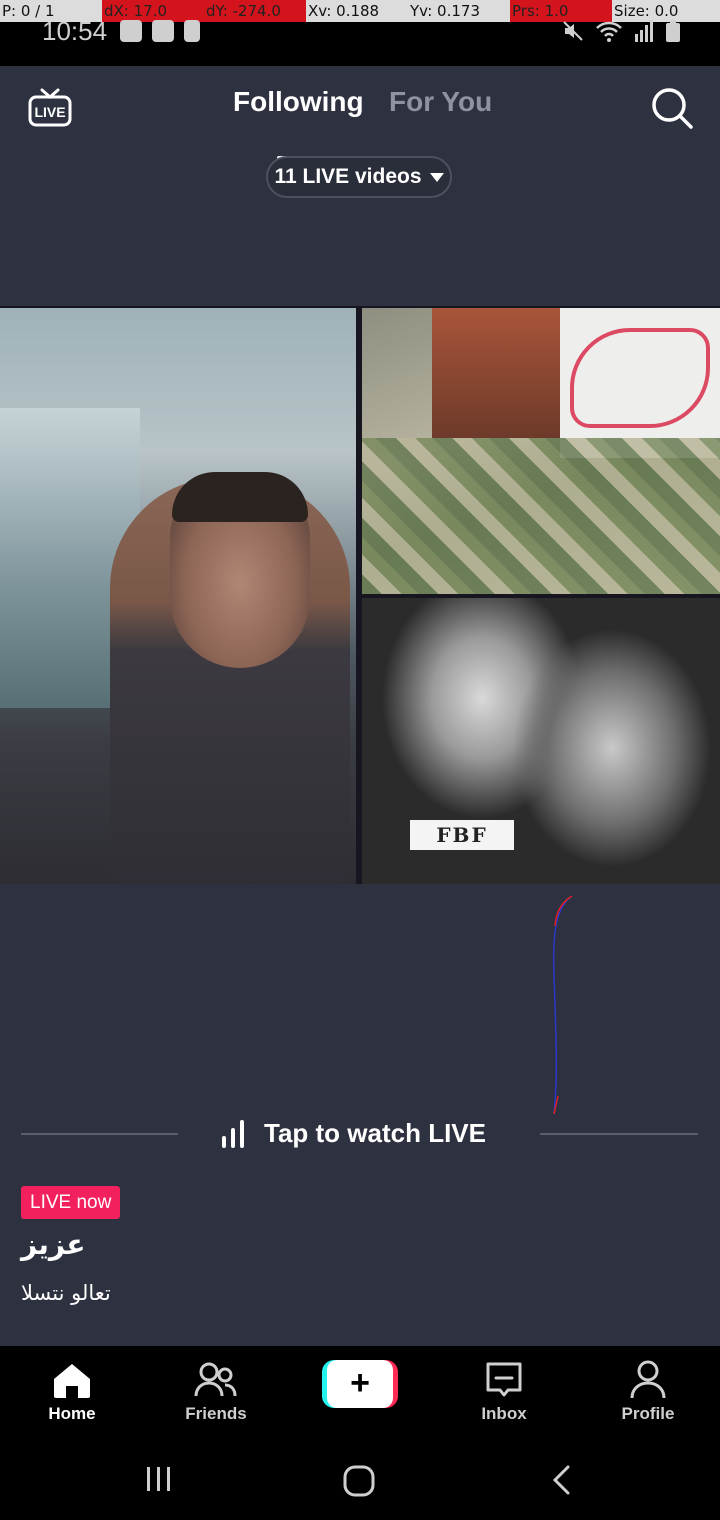  What do you see at coordinates (562, 1005) in the screenshot?
I see `touch-trace-line` at bounding box center [562, 1005].